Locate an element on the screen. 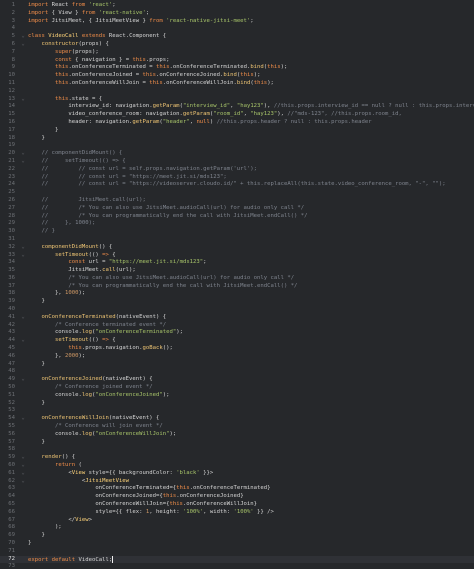  code-line: 69 } is located at coordinates (237, 536).